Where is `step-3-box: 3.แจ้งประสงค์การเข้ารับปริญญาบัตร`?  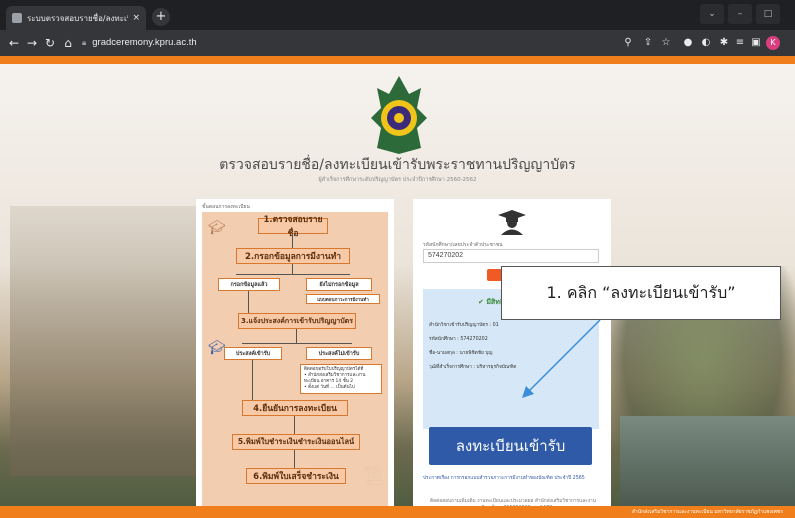
step-3-box: 3.แจ้งประสงค์การเข้ารับปริญญาบัตร is located at coordinates (297, 321).